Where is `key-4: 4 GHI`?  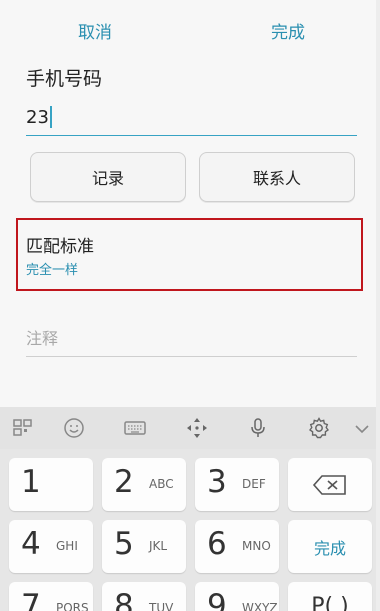
key-4: 4 GHI is located at coordinates (51, 546).